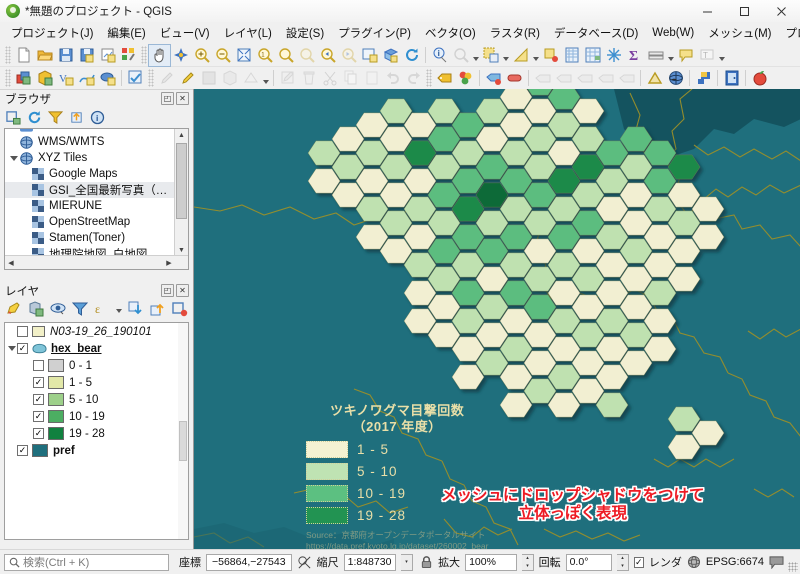 Image resolution: width=800 pixels, height=574 pixels. I want to click on copy-features-icon, so click(350, 78).